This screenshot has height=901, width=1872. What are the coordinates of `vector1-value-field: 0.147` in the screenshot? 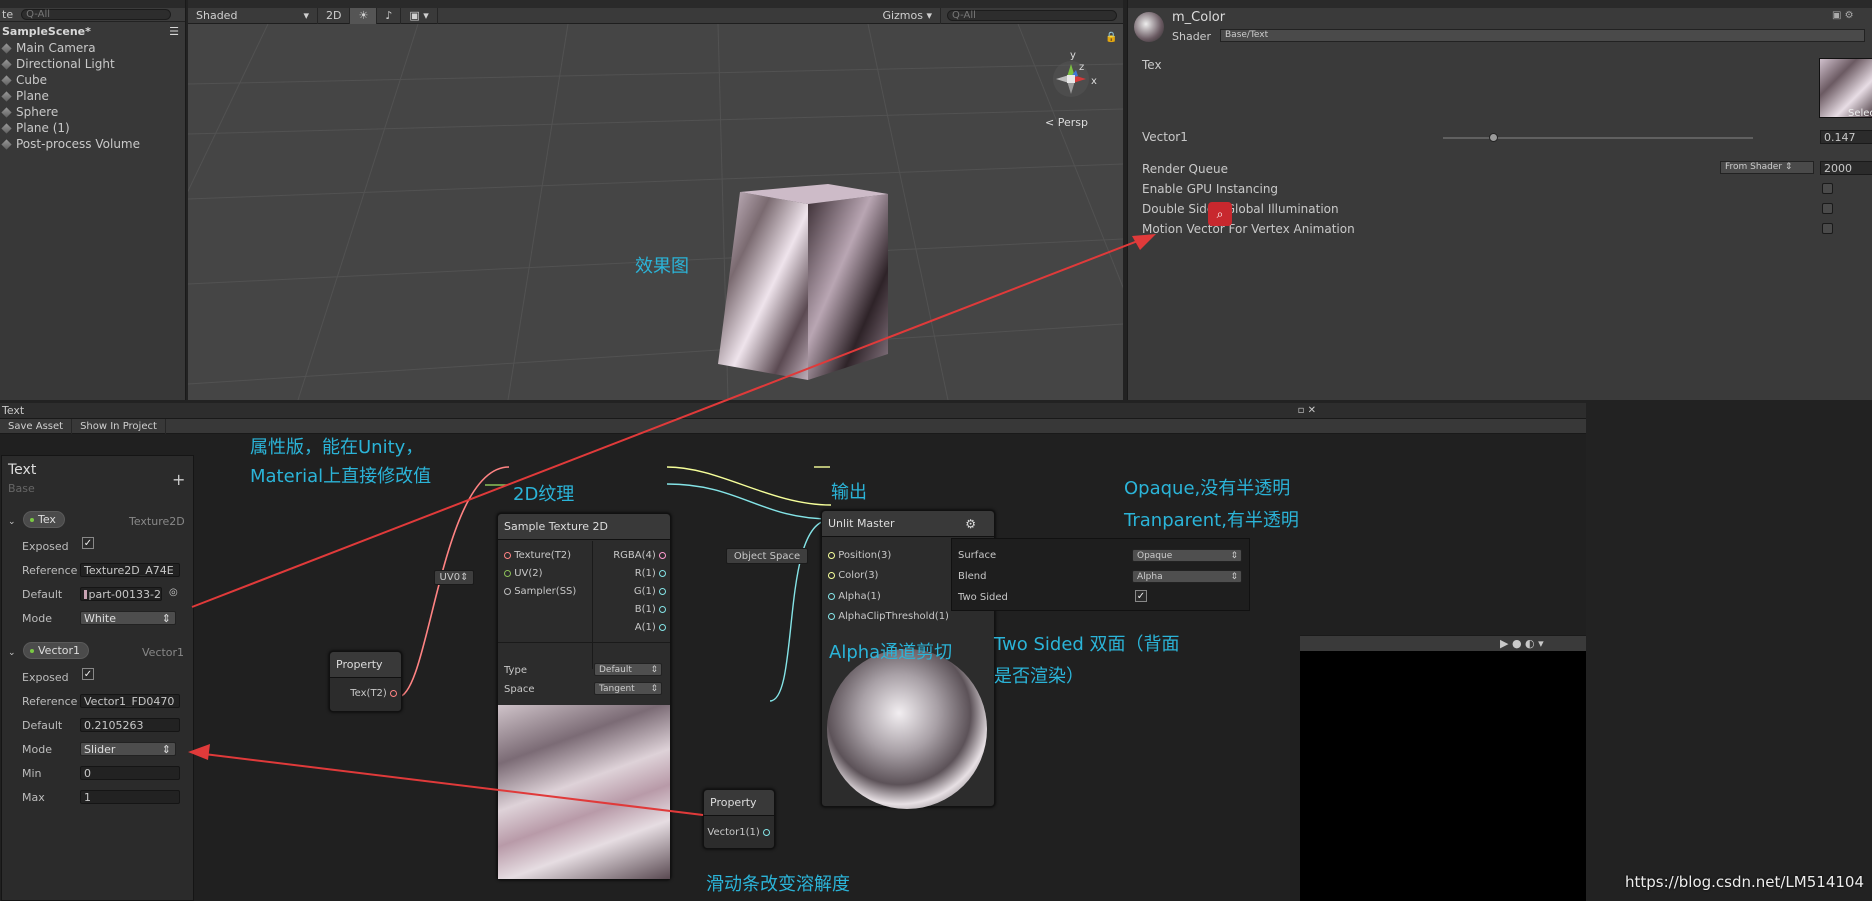 It's located at (1846, 137).